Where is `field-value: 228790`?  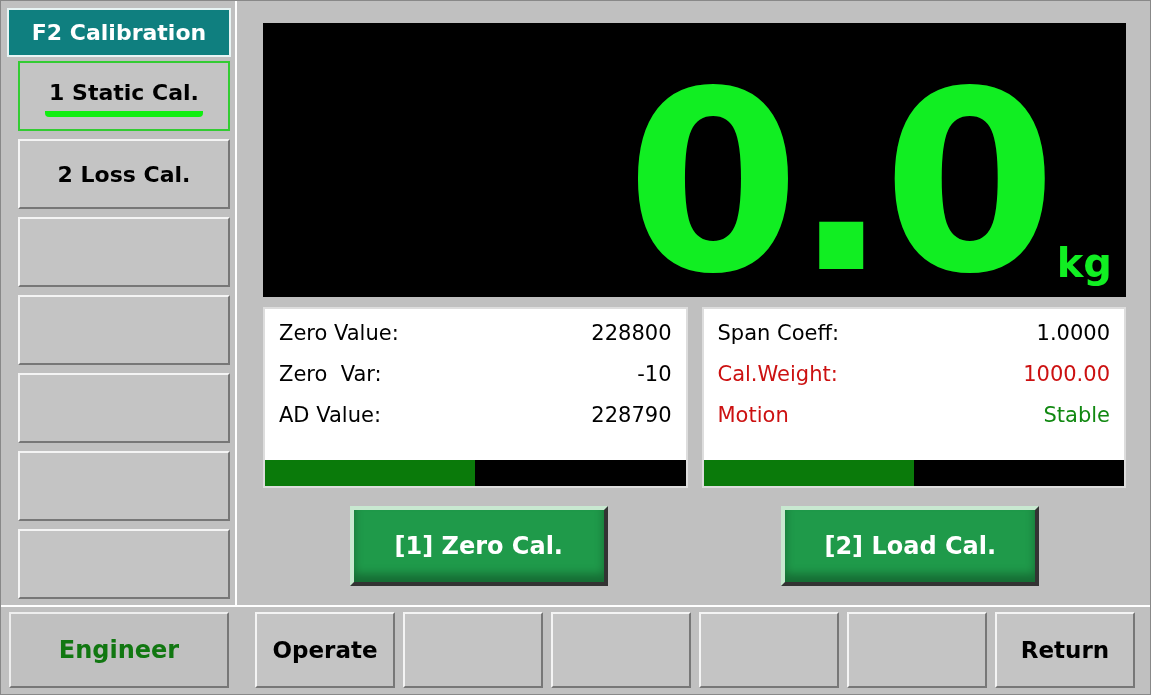
field-value: 228790 is located at coordinates (631, 415).